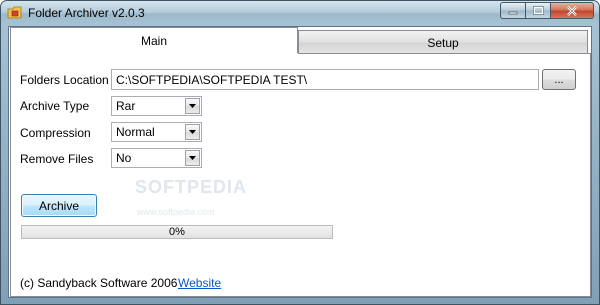  What do you see at coordinates (55, 133) in the screenshot?
I see `compression-label: Compression` at bounding box center [55, 133].